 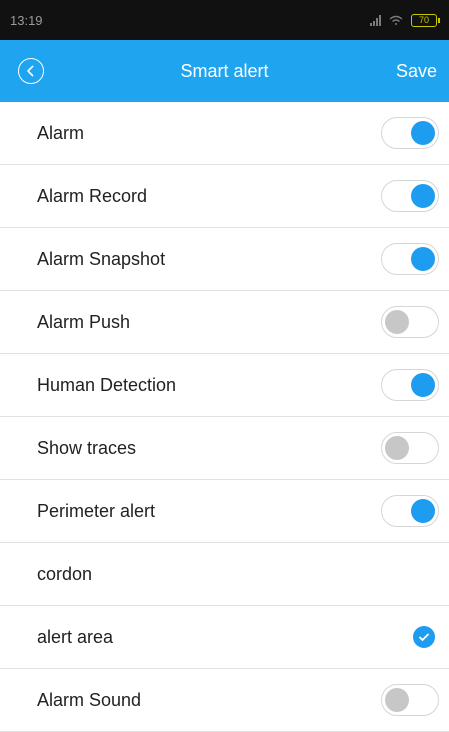 What do you see at coordinates (410, 511) in the screenshot?
I see `perimeter-alert-toggle` at bounding box center [410, 511].